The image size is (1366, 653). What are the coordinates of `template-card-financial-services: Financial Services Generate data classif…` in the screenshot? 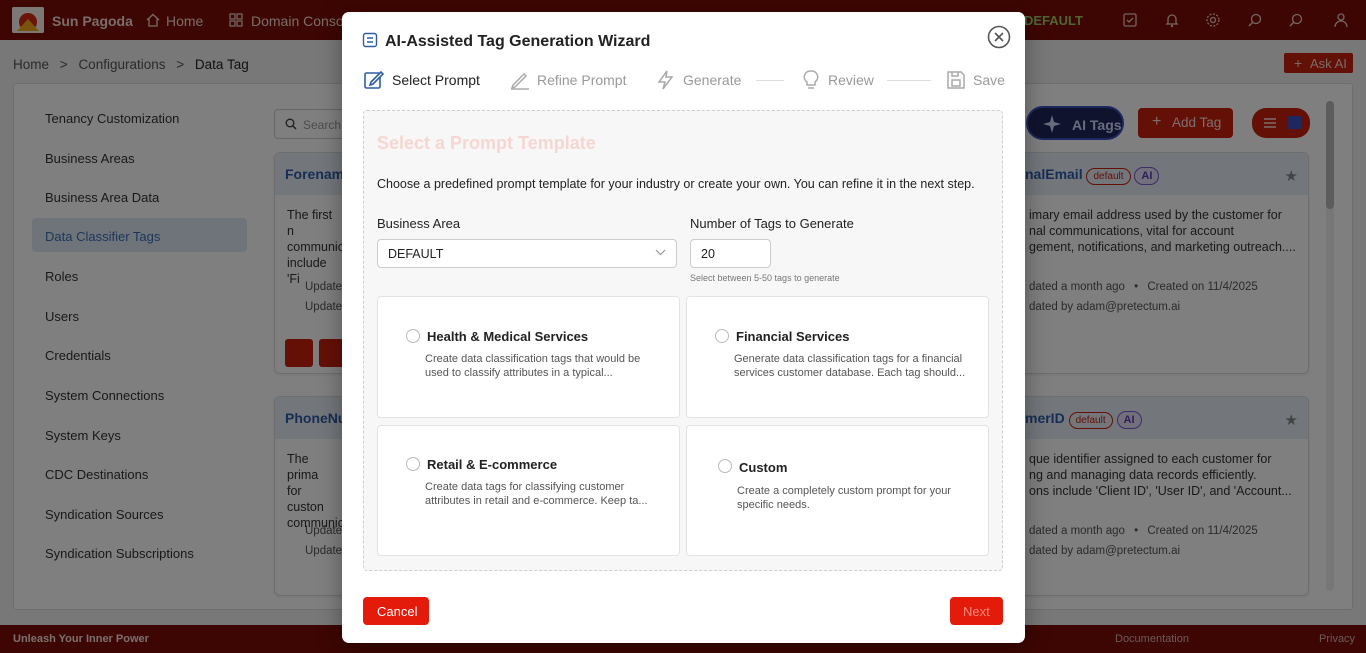 It's located at (837, 357).